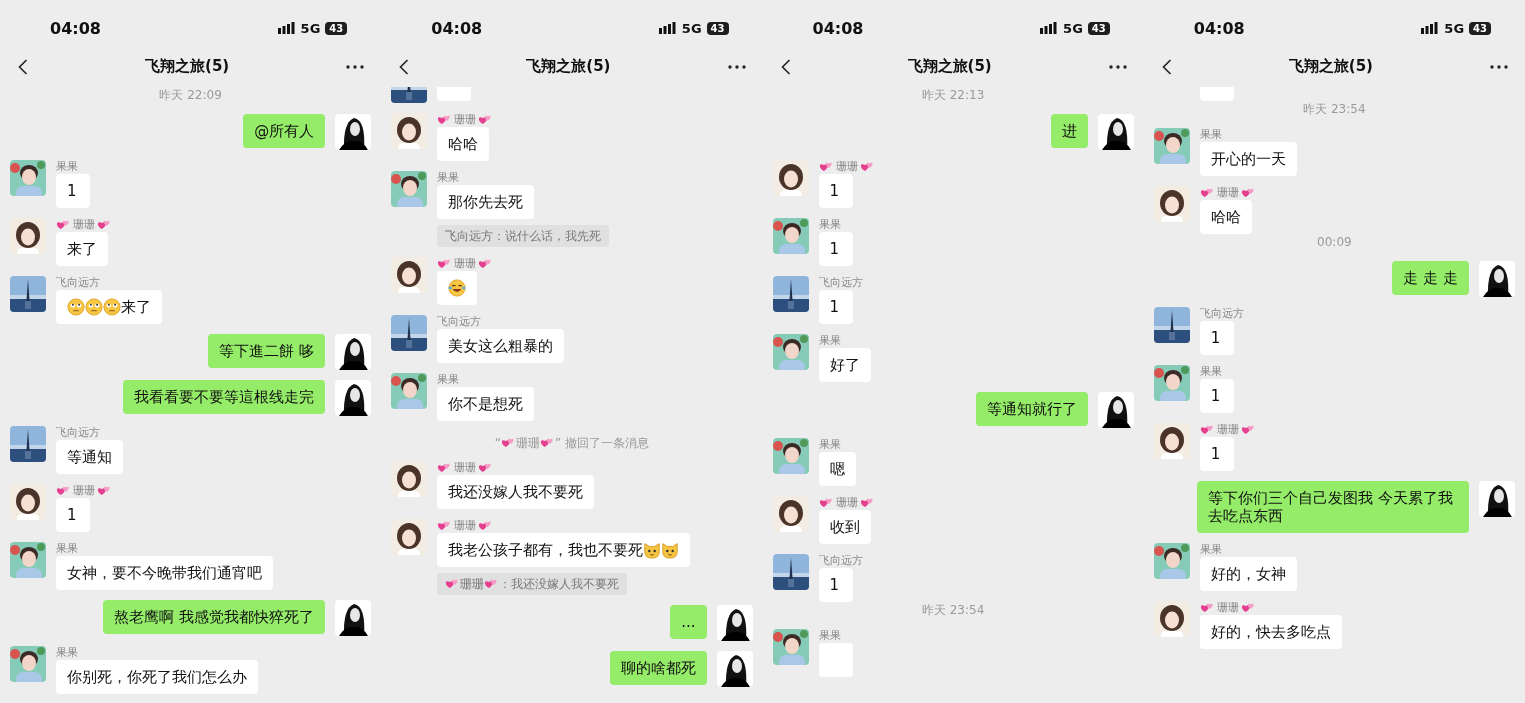  I want to click on message-text: 好的，女神, so click(1248, 574).